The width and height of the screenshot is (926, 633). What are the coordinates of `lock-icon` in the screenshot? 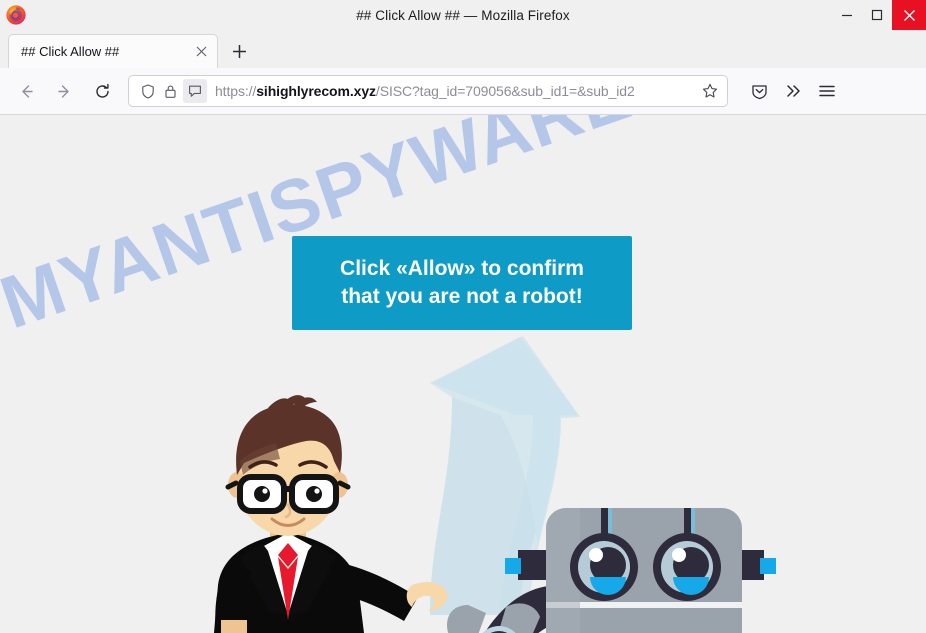 It's located at (170, 91).